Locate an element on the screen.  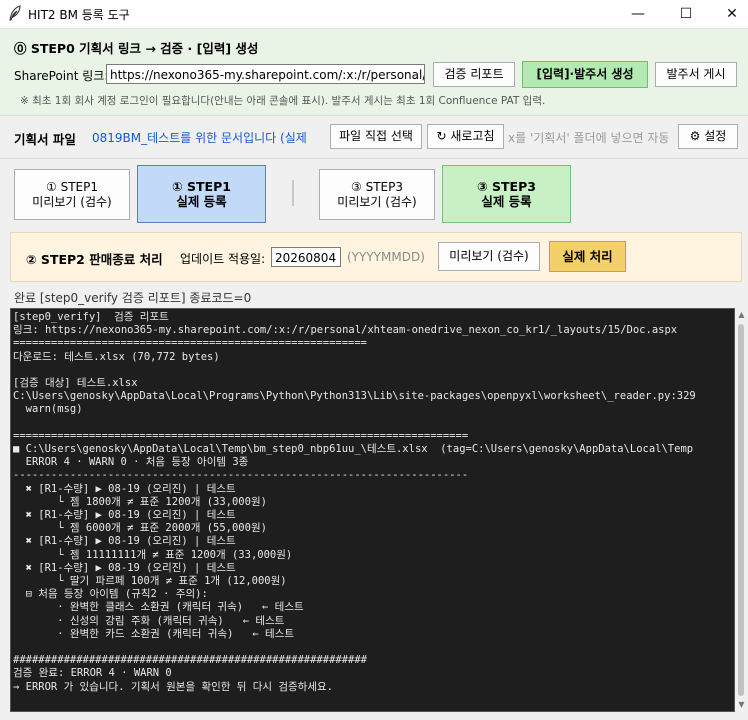
step2-execute-button: 실제 처리 is located at coordinates (587, 256).